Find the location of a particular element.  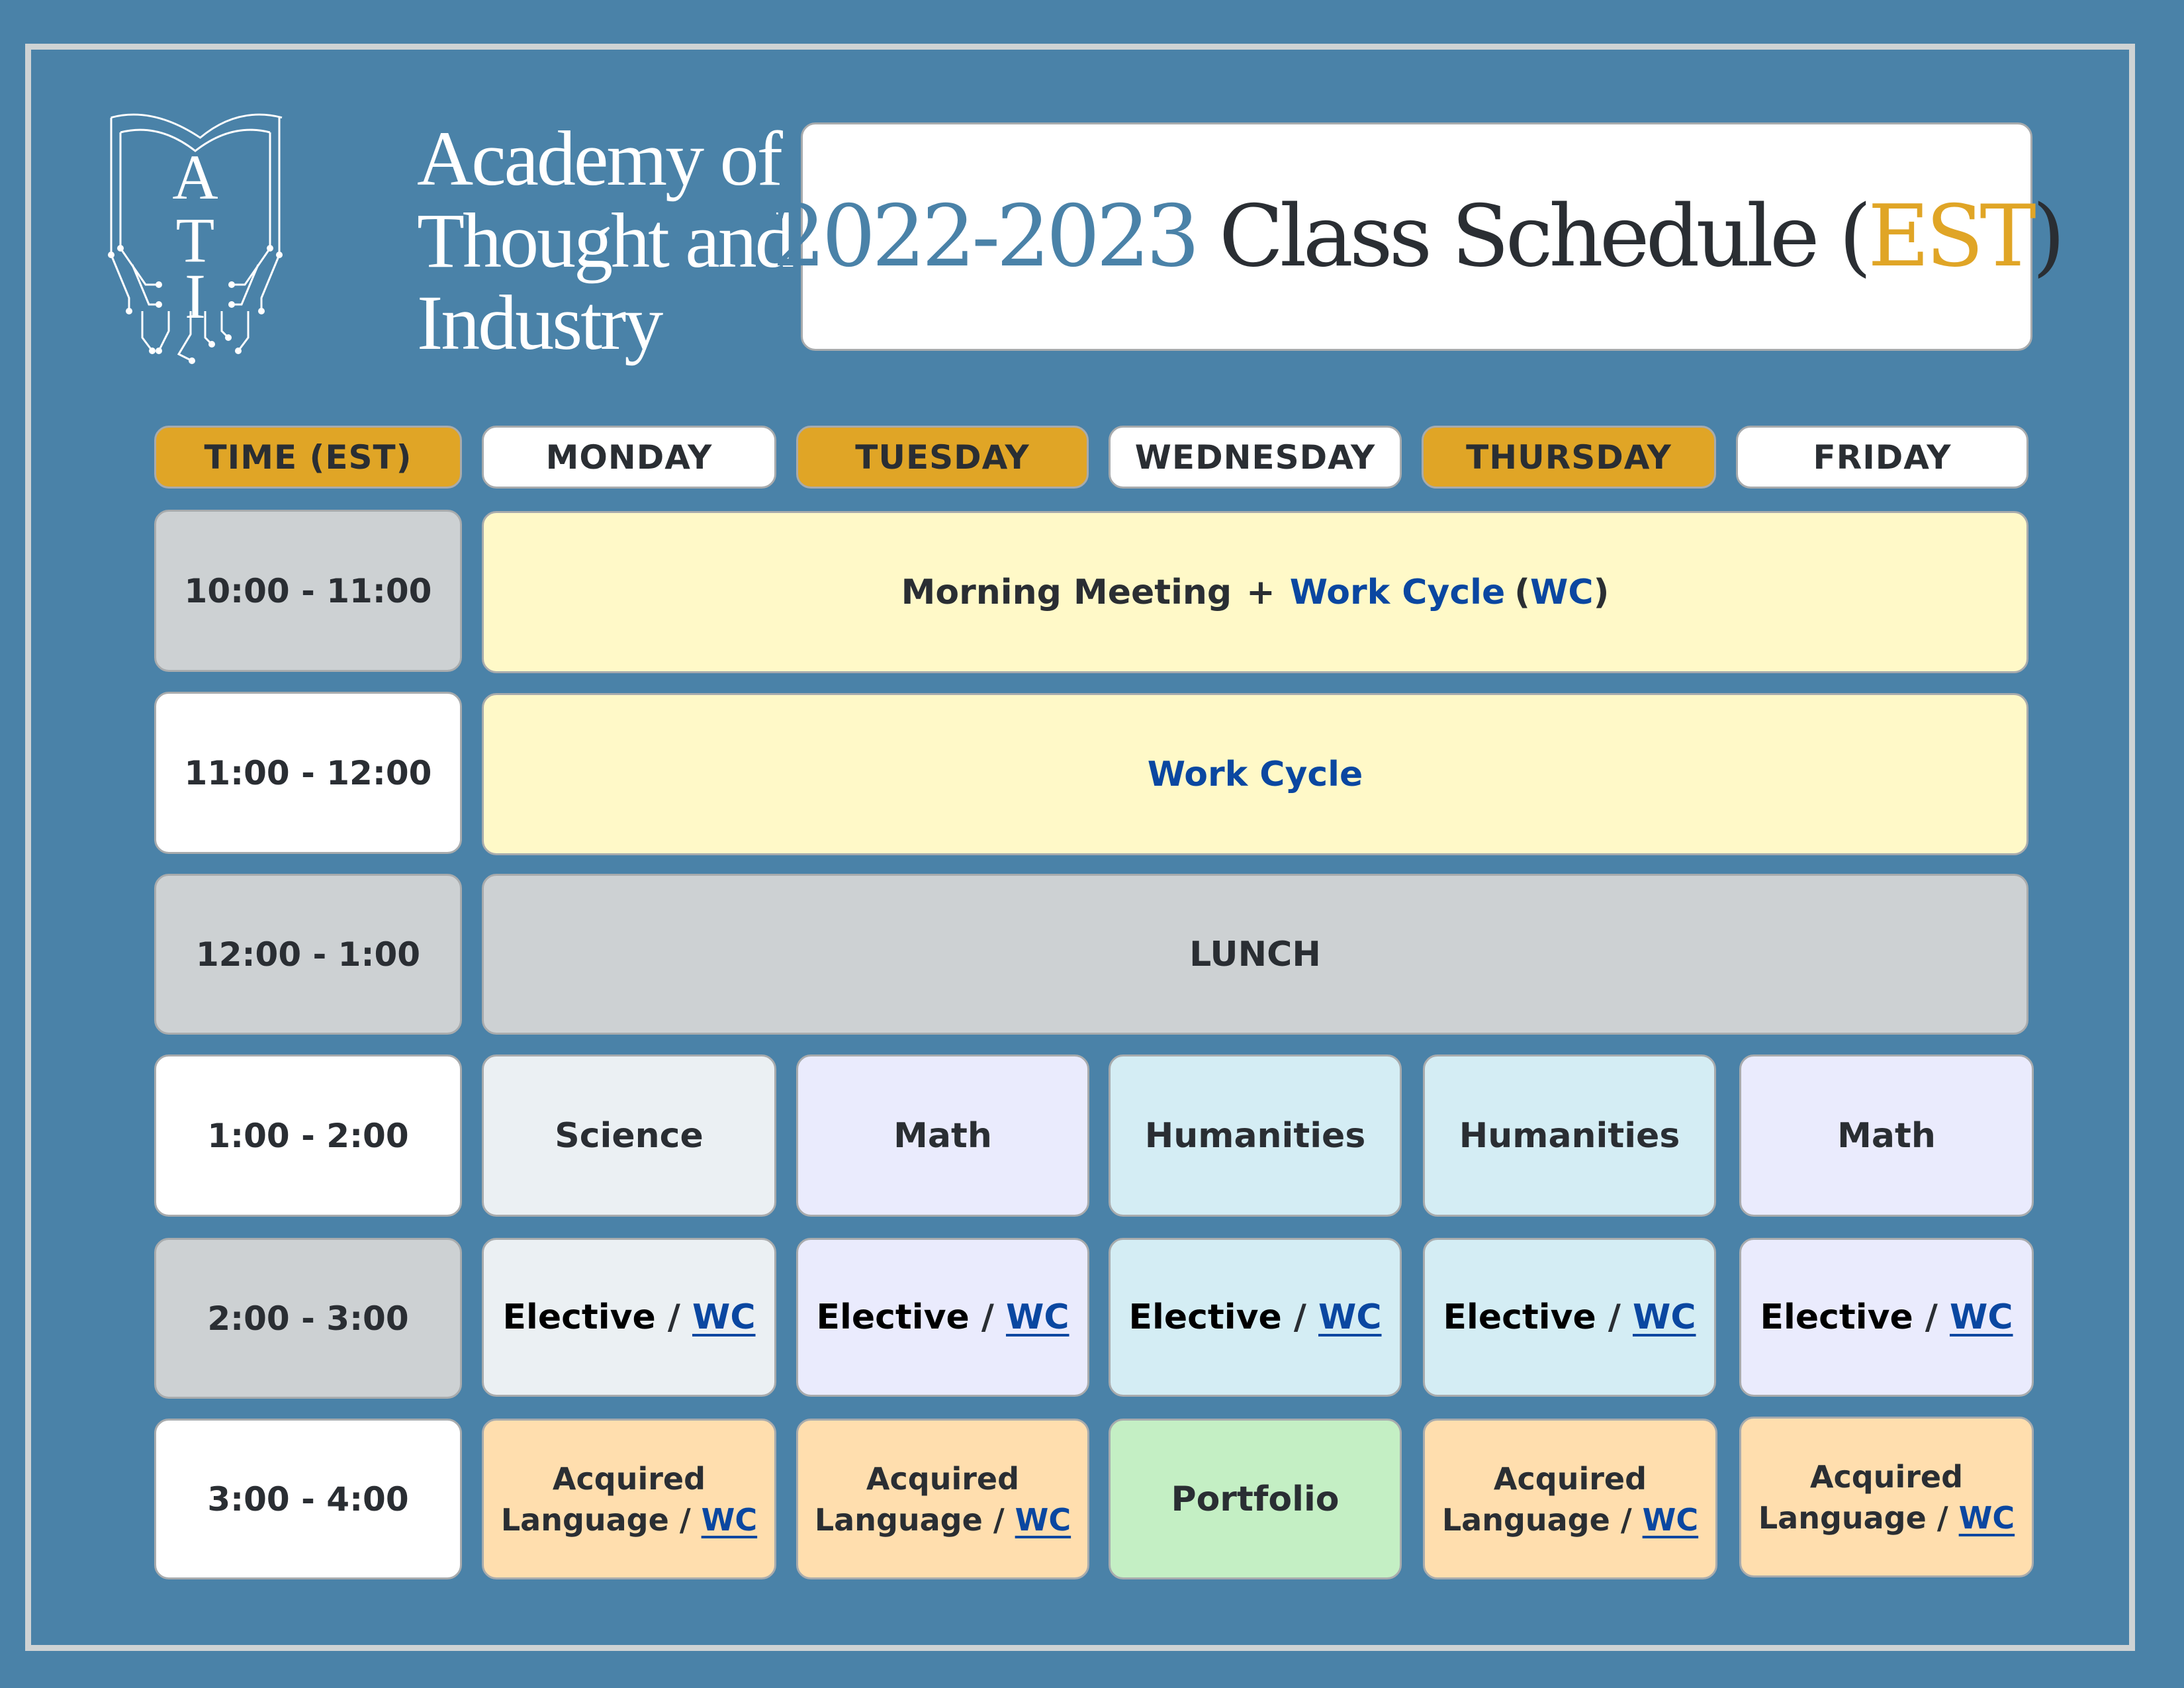

lunch-block: LUNCH is located at coordinates (1255, 954).